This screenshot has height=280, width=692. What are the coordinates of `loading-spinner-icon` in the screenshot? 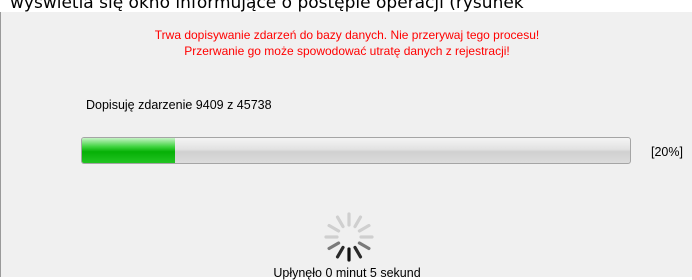 It's located at (349, 237).